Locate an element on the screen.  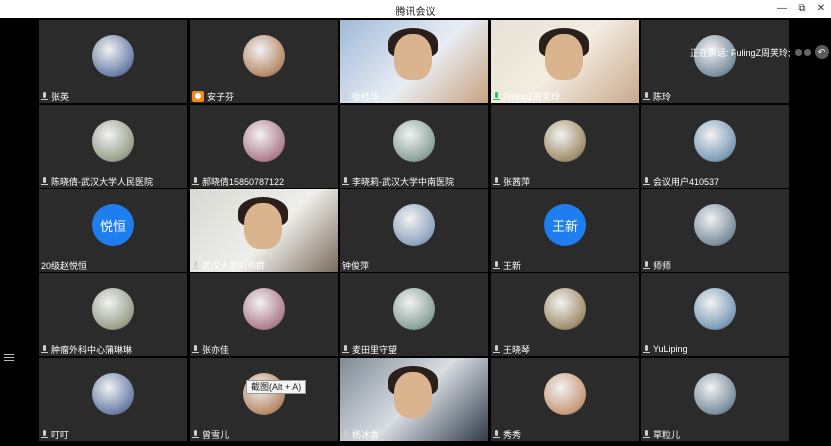
participant-tile: 徐桂华 is located at coordinates (414, 61).